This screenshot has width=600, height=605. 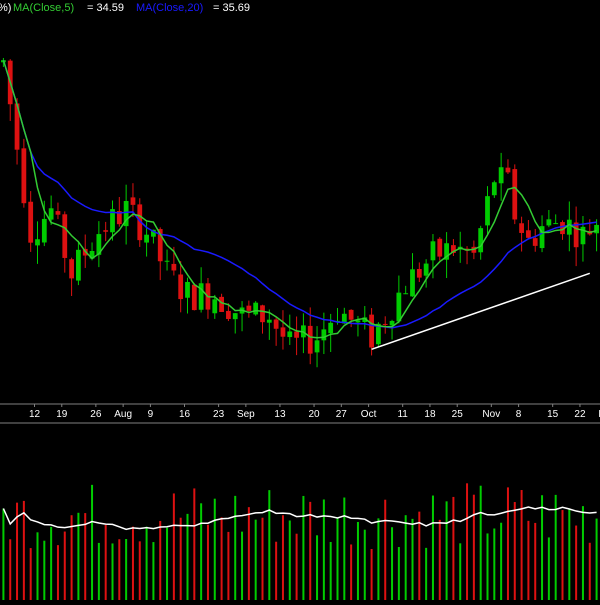 What do you see at coordinates (246, 414) in the screenshot?
I see `x-tick-label: Sep` at bounding box center [246, 414].